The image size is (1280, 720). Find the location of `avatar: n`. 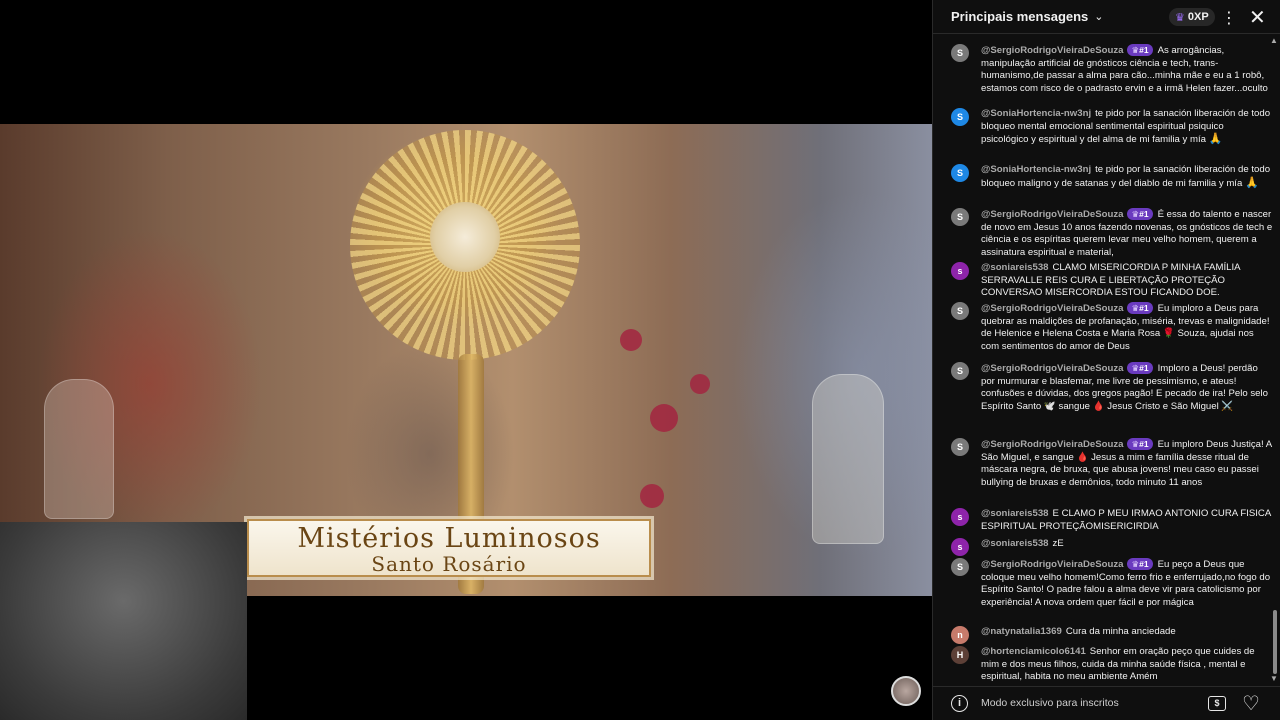

avatar: n is located at coordinates (960, 635).